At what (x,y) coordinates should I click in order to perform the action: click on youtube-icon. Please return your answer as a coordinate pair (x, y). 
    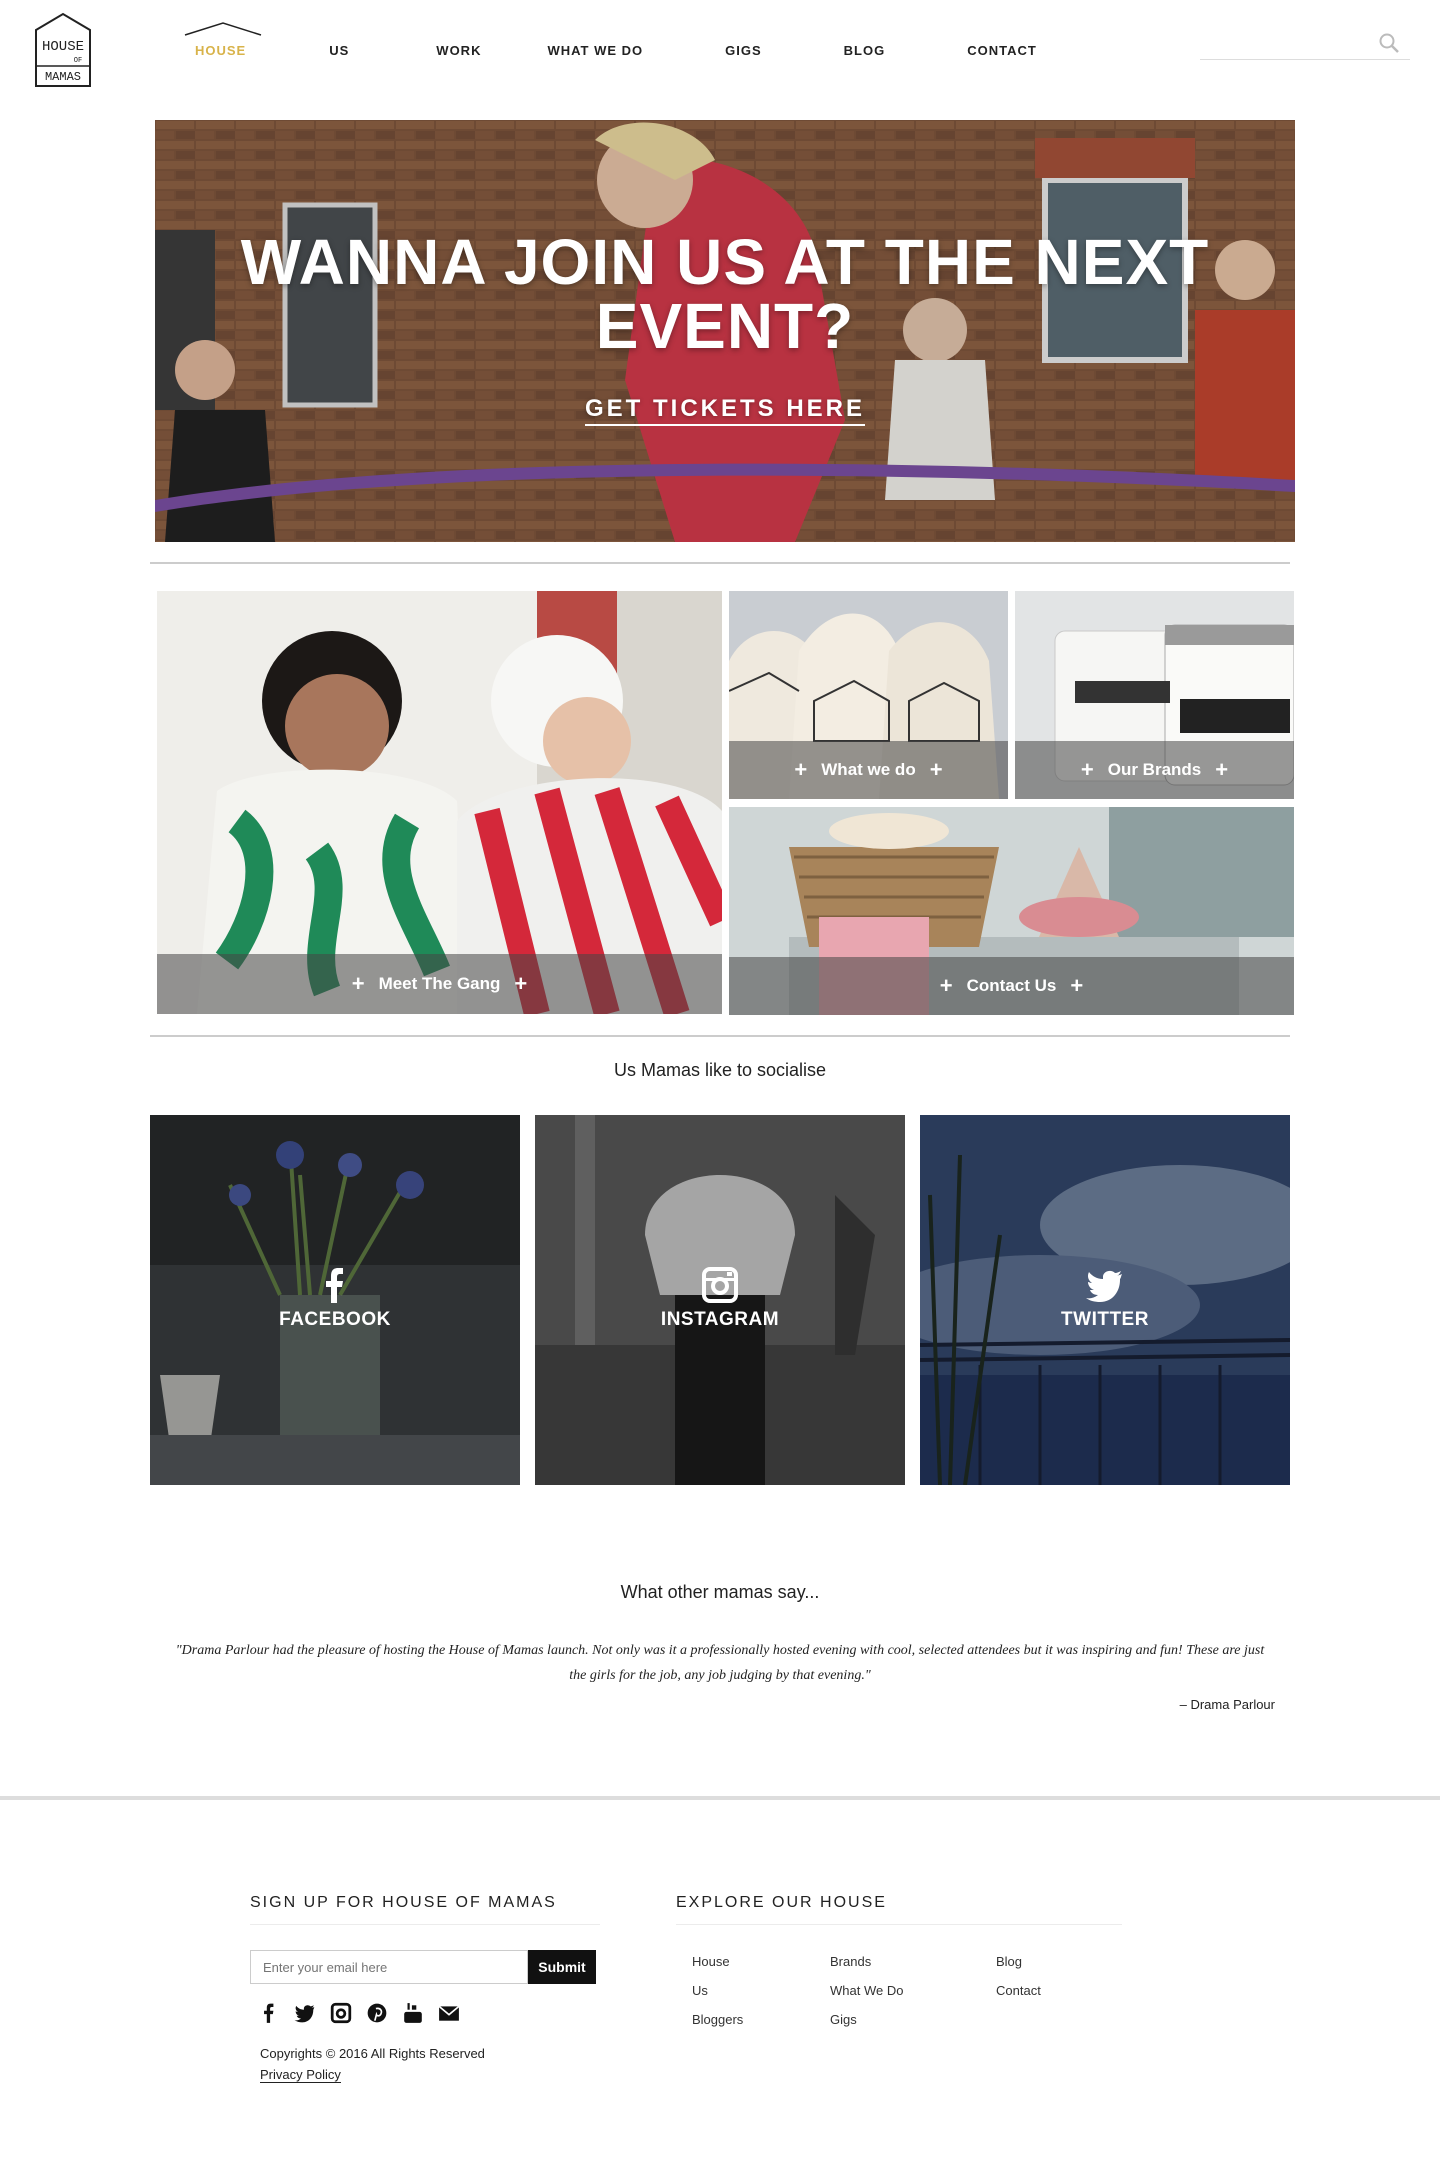
    Looking at the image, I should click on (413, 2013).